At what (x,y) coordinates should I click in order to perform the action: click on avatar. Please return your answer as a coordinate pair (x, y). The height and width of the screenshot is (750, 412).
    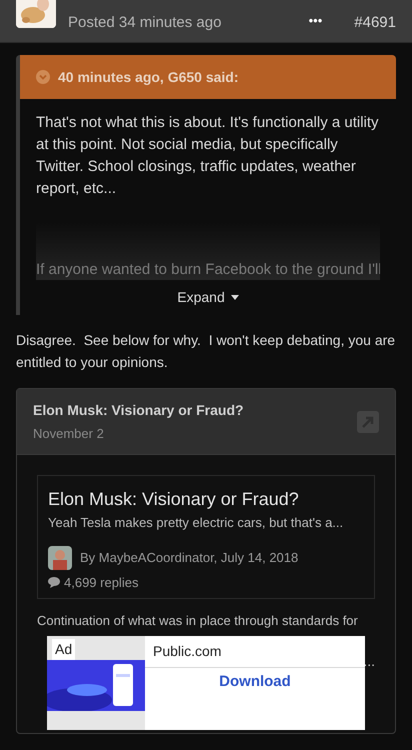
    Looking at the image, I should click on (36, 14).